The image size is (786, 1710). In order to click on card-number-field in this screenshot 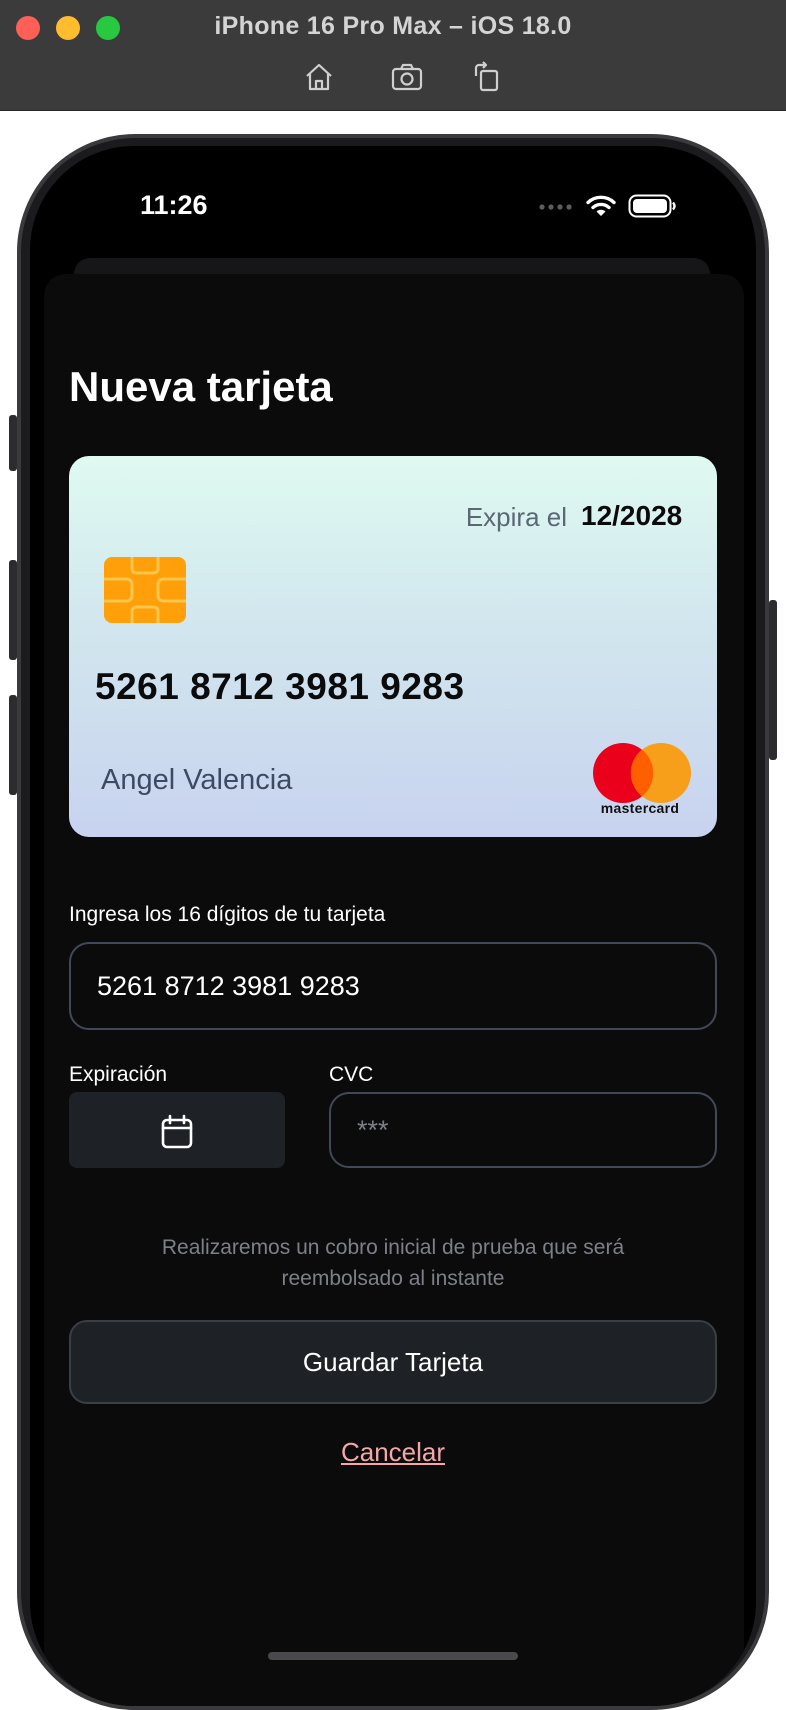, I will do `click(393, 986)`.